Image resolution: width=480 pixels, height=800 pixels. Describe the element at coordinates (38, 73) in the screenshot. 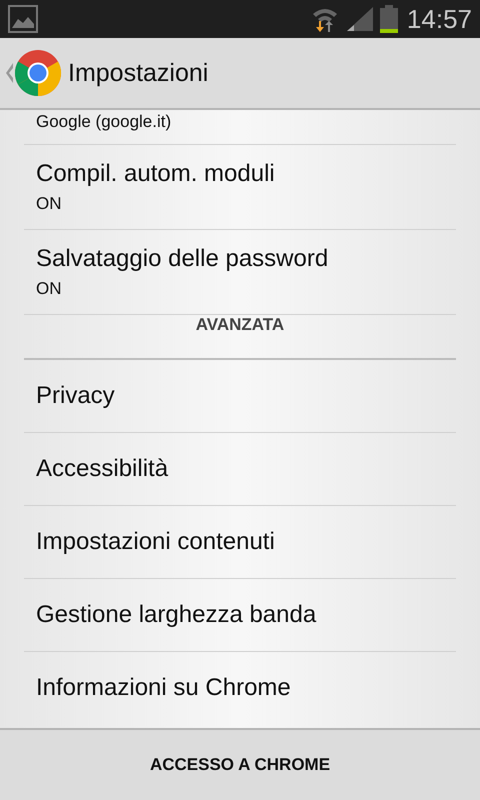

I see `app-logo-icon` at that location.